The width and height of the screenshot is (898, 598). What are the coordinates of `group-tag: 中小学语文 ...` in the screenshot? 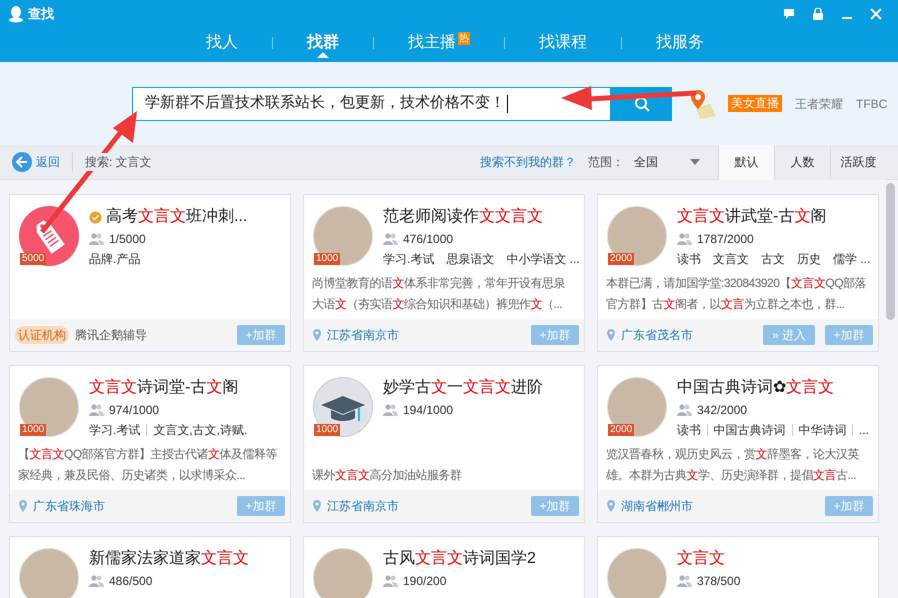 It's located at (543, 259).